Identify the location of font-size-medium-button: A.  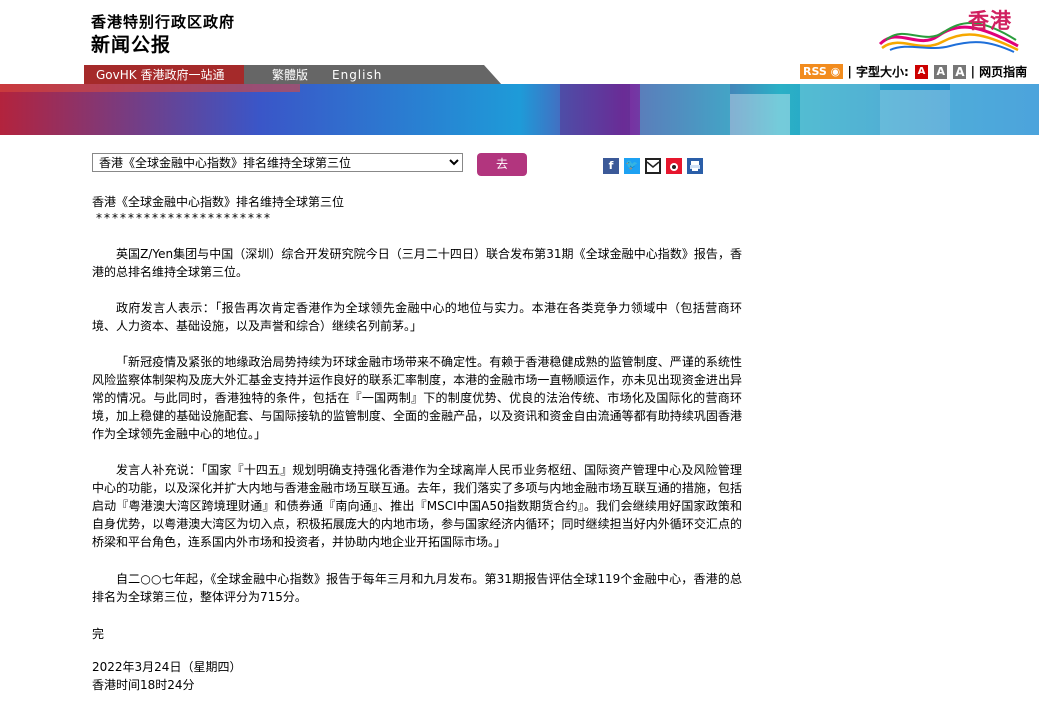
(941, 71).